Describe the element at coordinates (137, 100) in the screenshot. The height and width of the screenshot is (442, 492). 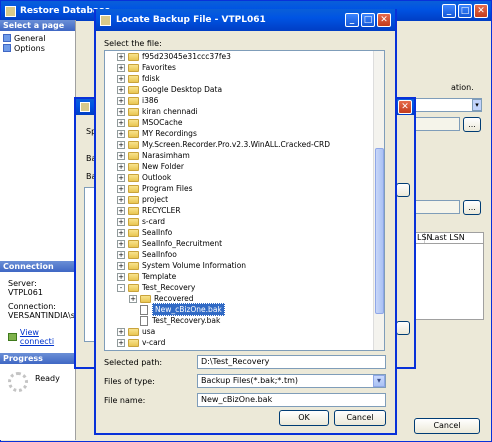
I see `tree-folder-item: + i386` at that location.